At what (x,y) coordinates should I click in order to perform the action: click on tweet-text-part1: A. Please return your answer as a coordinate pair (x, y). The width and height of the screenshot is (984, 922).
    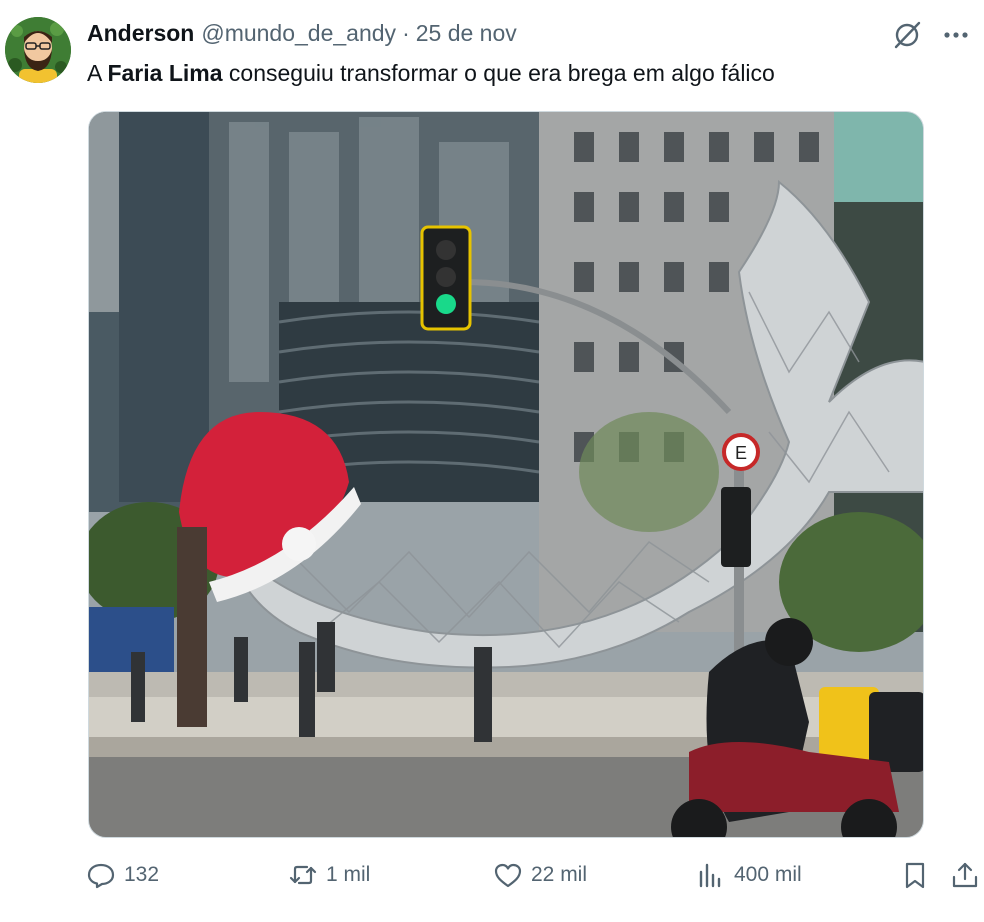
    Looking at the image, I should click on (97, 73).